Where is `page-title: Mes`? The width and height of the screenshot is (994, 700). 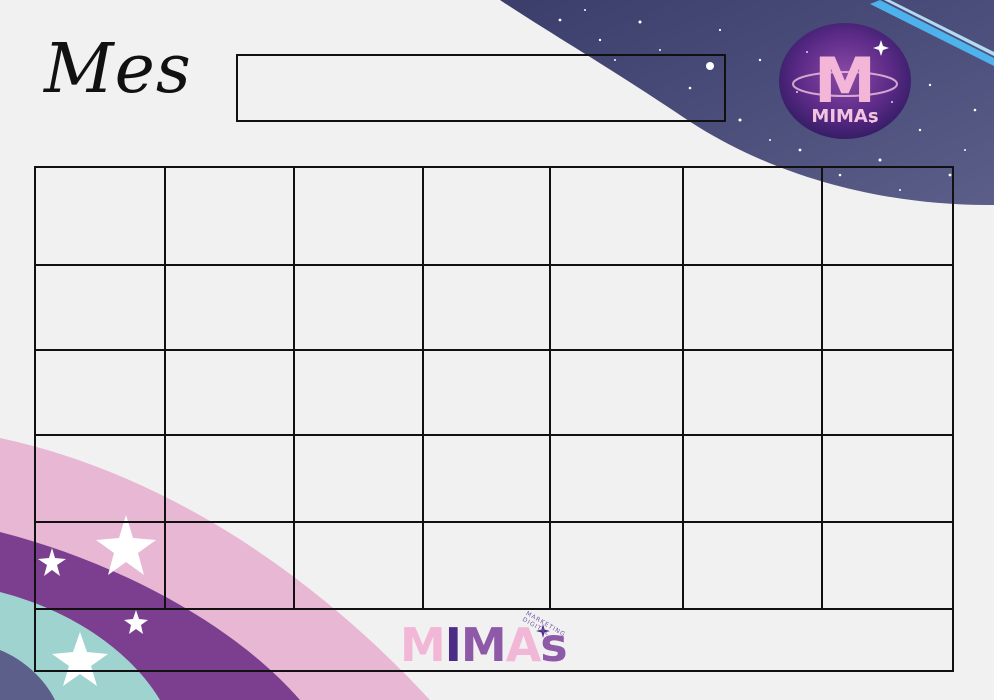
page-title: Mes is located at coordinates (118, 69).